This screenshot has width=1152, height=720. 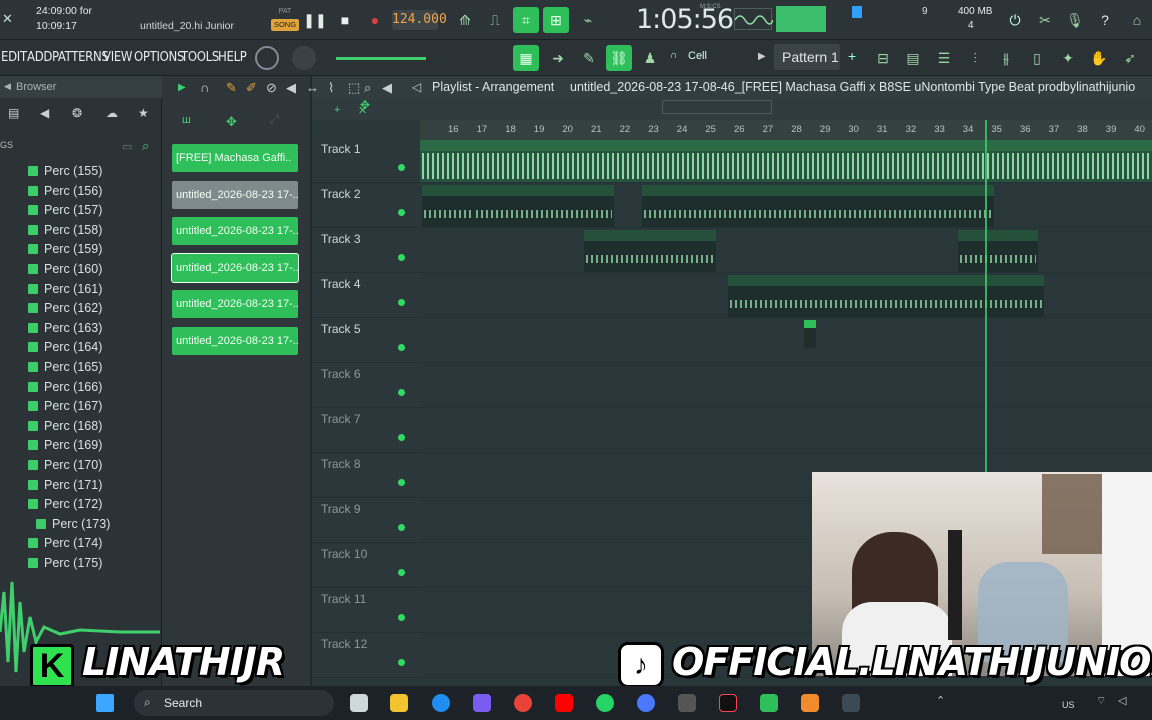 What do you see at coordinates (65, 465) in the screenshot?
I see `browser-item: Perc (170)` at bounding box center [65, 465].